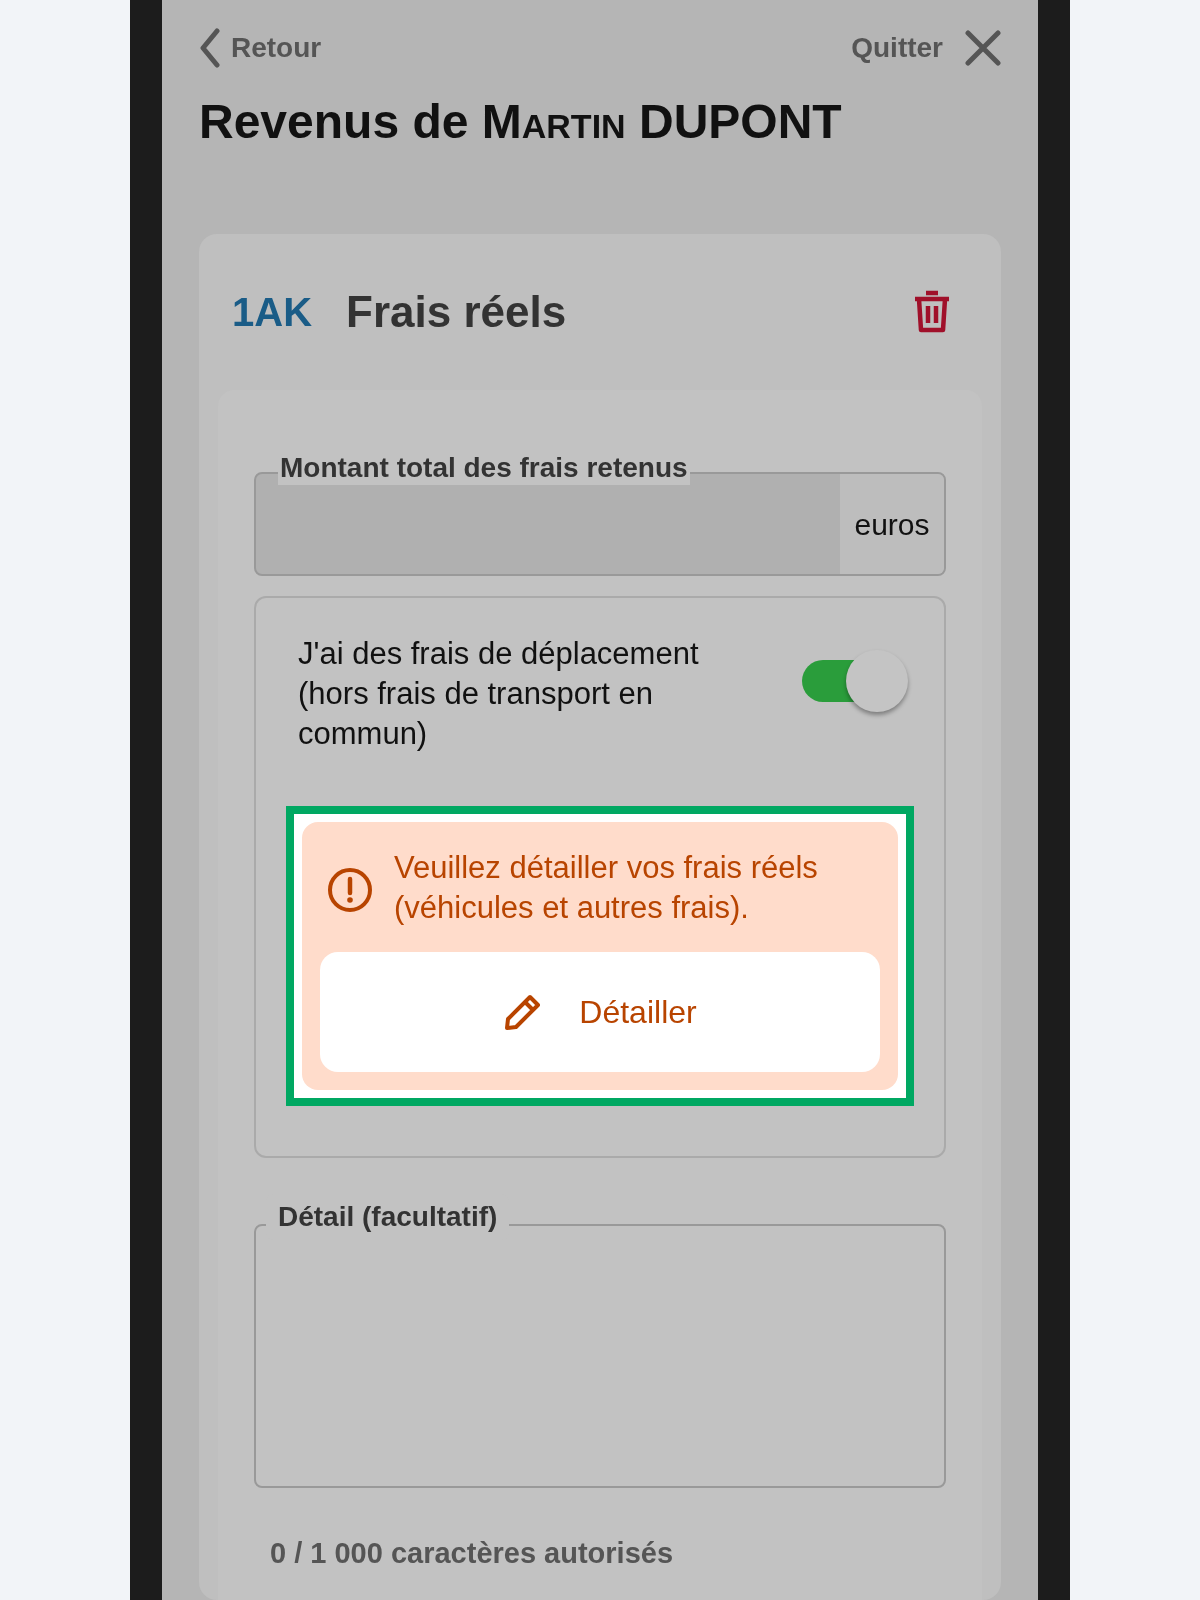 The width and height of the screenshot is (1200, 1600). I want to click on back-link: Retour, so click(260, 48).